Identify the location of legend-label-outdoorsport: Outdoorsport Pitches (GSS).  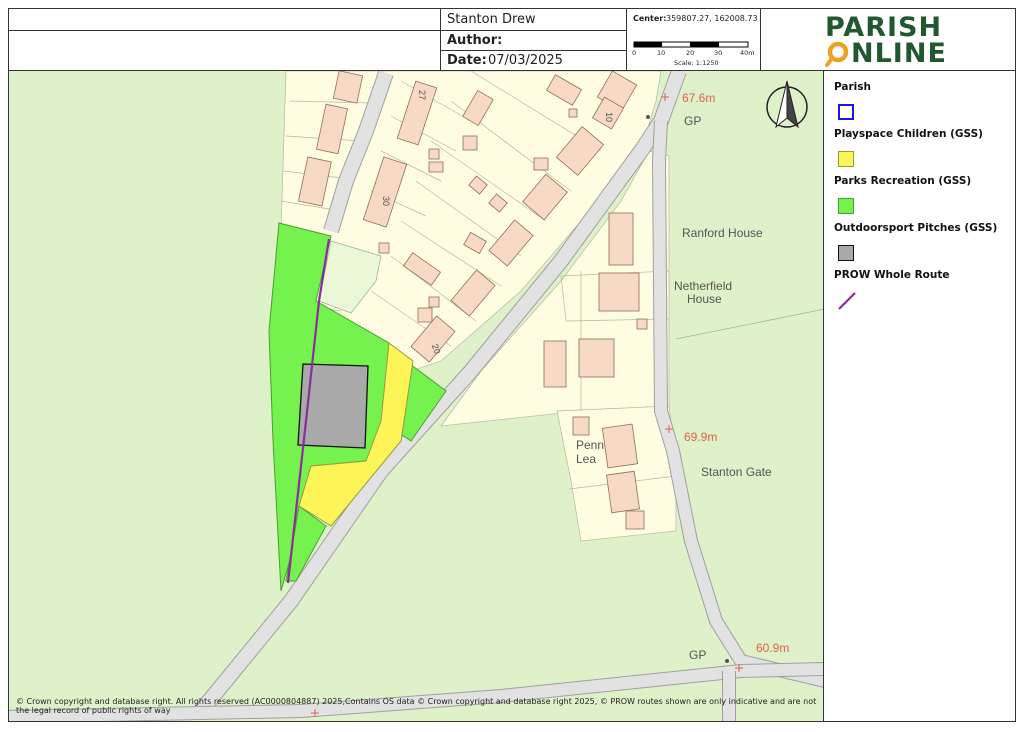
(916, 228).